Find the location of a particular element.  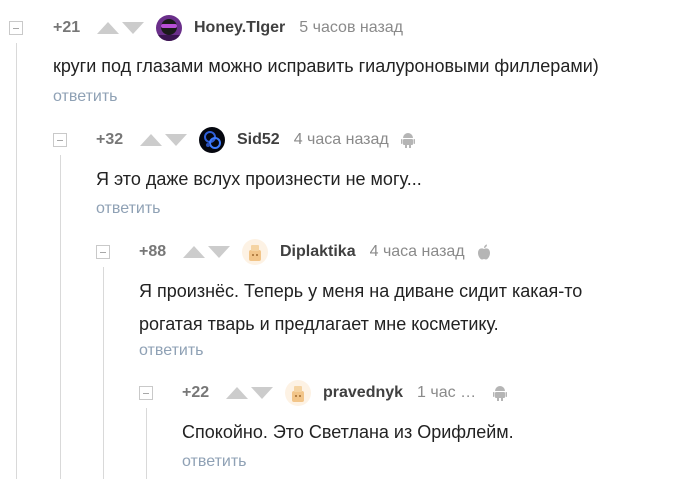

timestamp: 5 часов назад is located at coordinates (351, 27).